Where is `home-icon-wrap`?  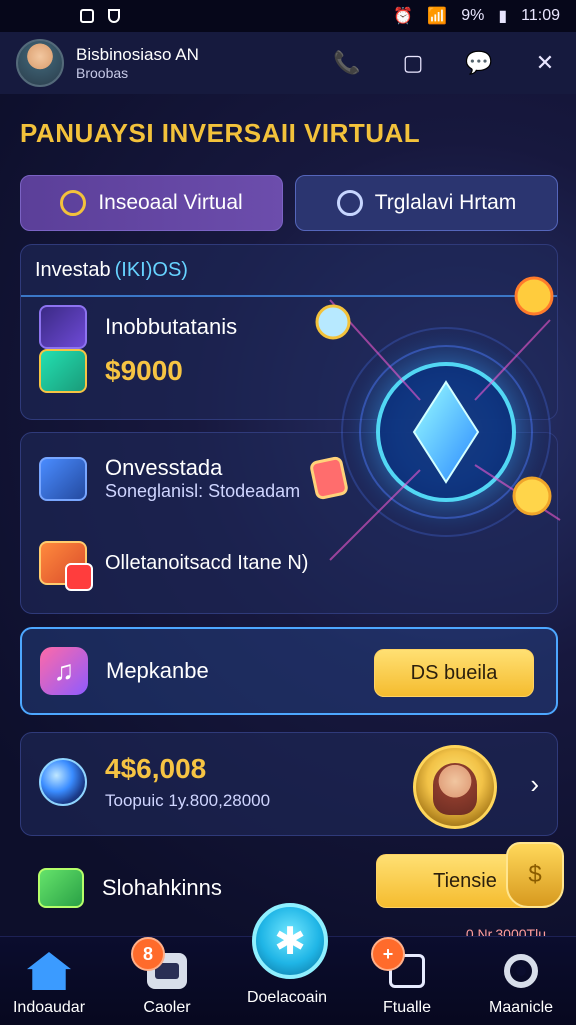 home-icon-wrap is located at coordinates (49, 971).